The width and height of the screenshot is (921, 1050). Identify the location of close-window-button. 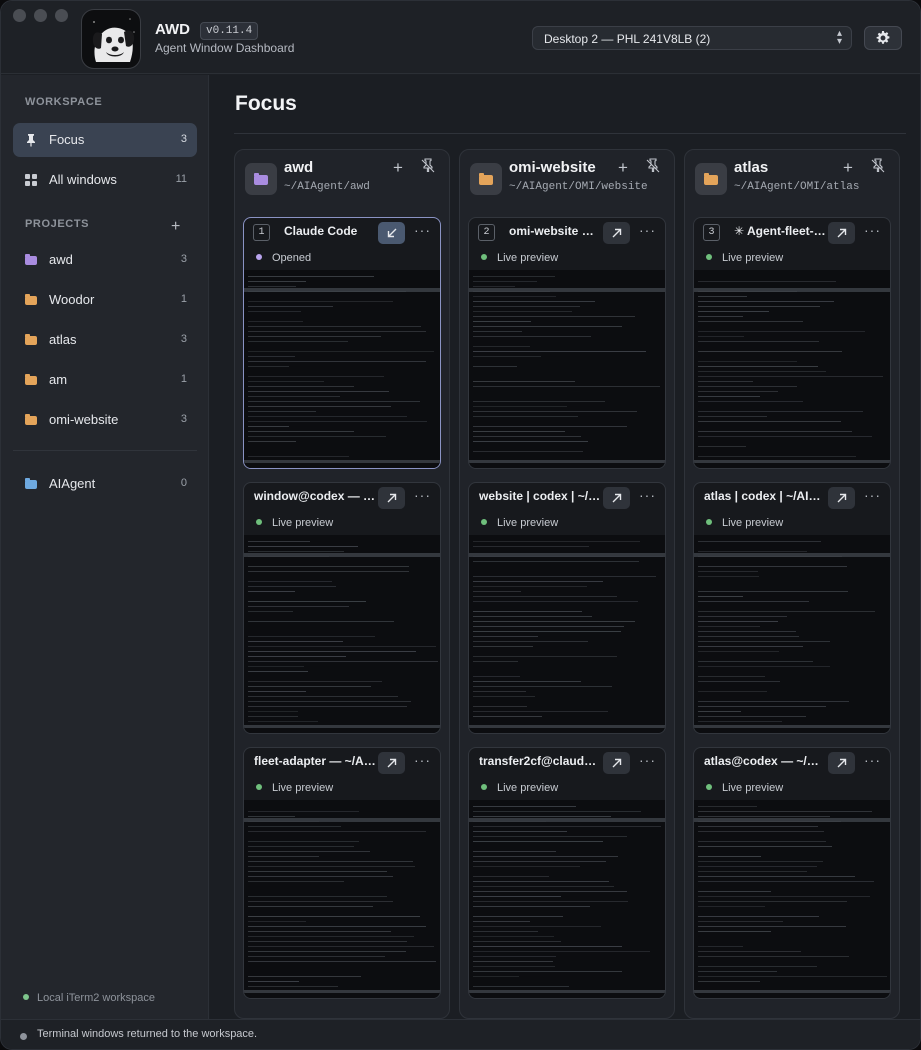
(19, 15).